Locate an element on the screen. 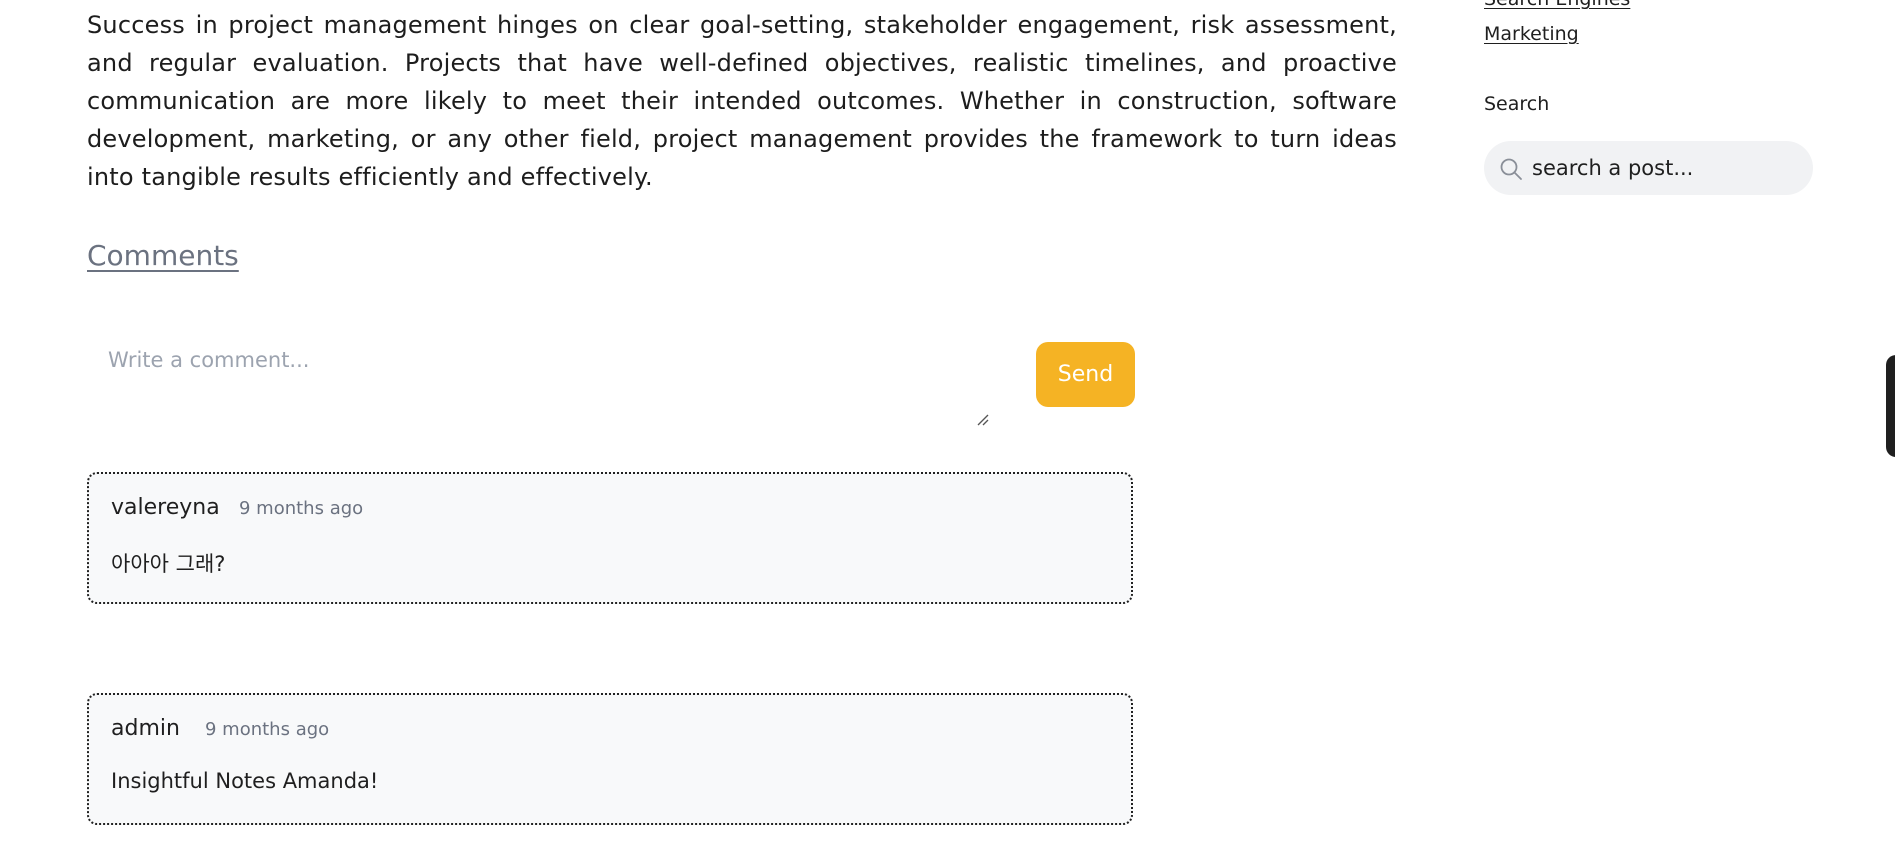 The height and width of the screenshot is (857, 1895). sidebar-category-marketing: Marketing is located at coordinates (1531, 34).